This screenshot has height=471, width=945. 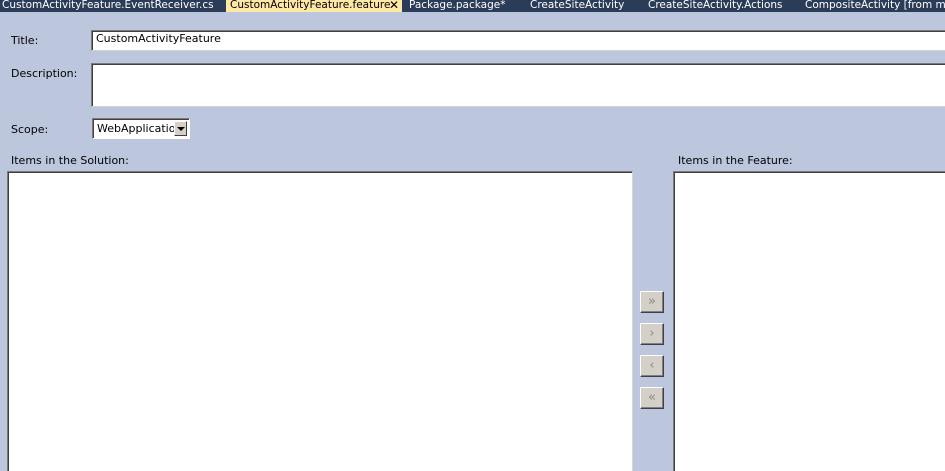 What do you see at coordinates (394, 5) in the screenshot?
I see `close-icon: ✕` at bounding box center [394, 5].